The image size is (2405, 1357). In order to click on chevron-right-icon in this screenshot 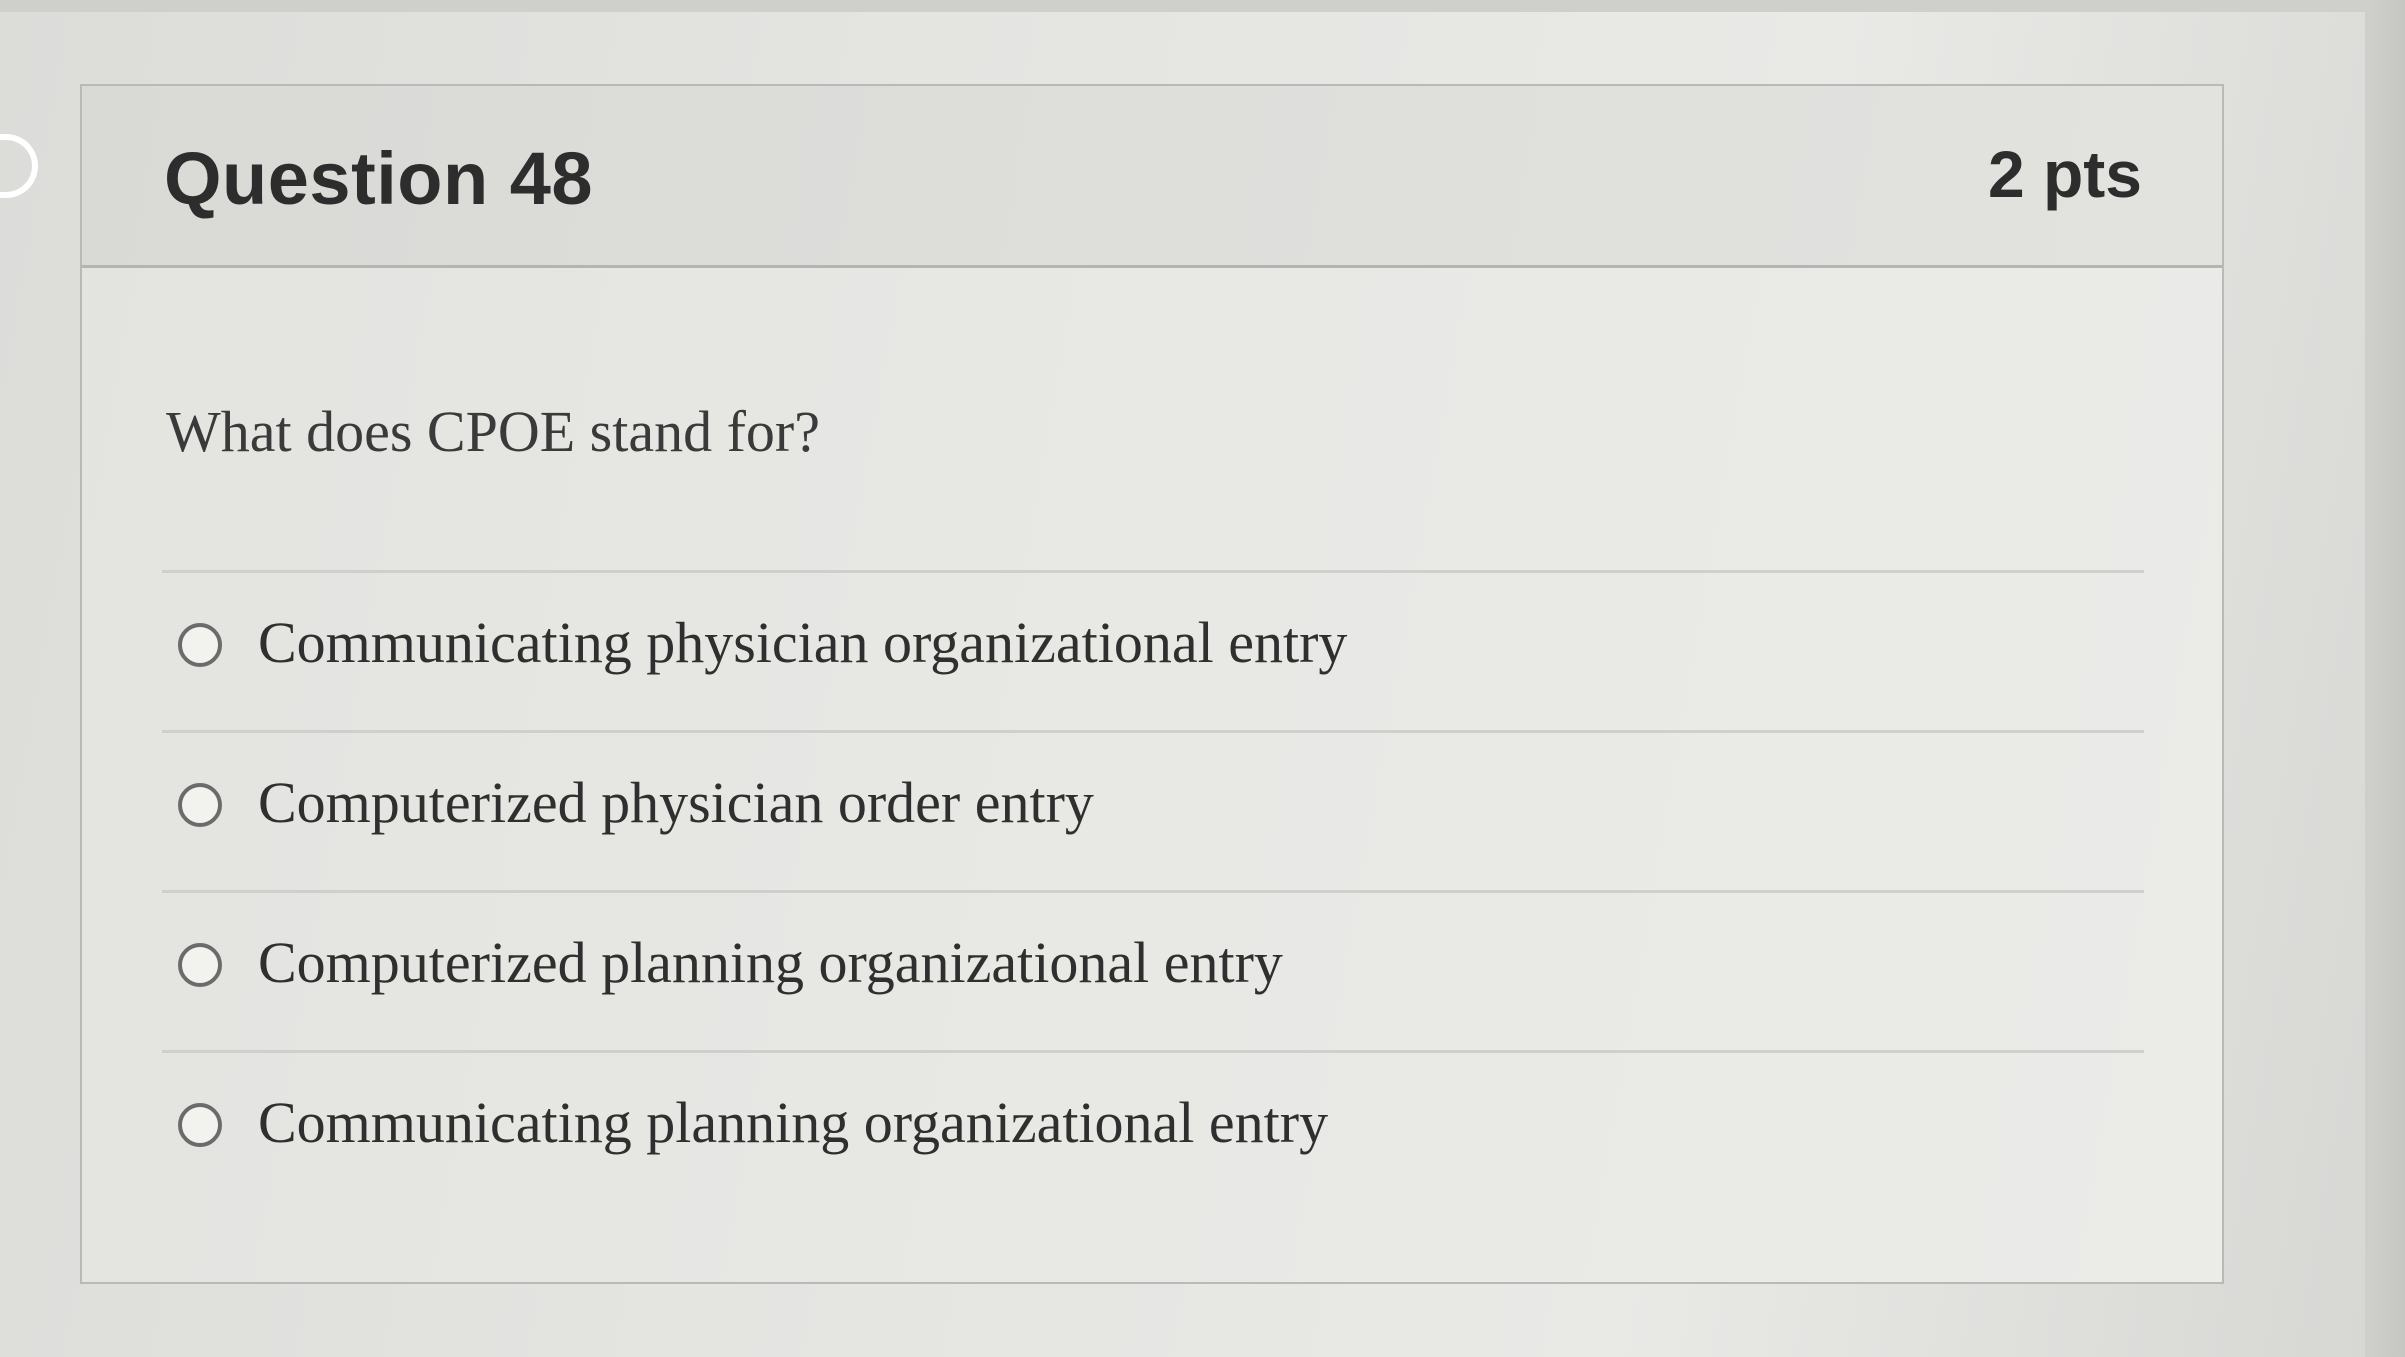, I will do `click(19, 166)`.